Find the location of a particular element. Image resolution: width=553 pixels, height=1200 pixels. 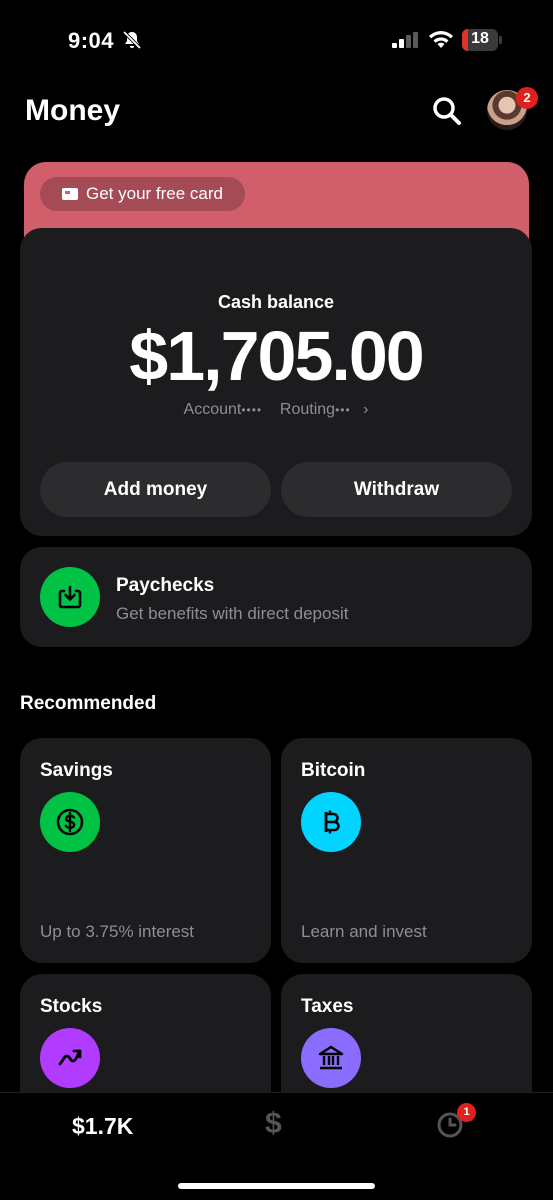

bitcoin-tile: Bitcoin Learn and invest is located at coordinates (406, 850).